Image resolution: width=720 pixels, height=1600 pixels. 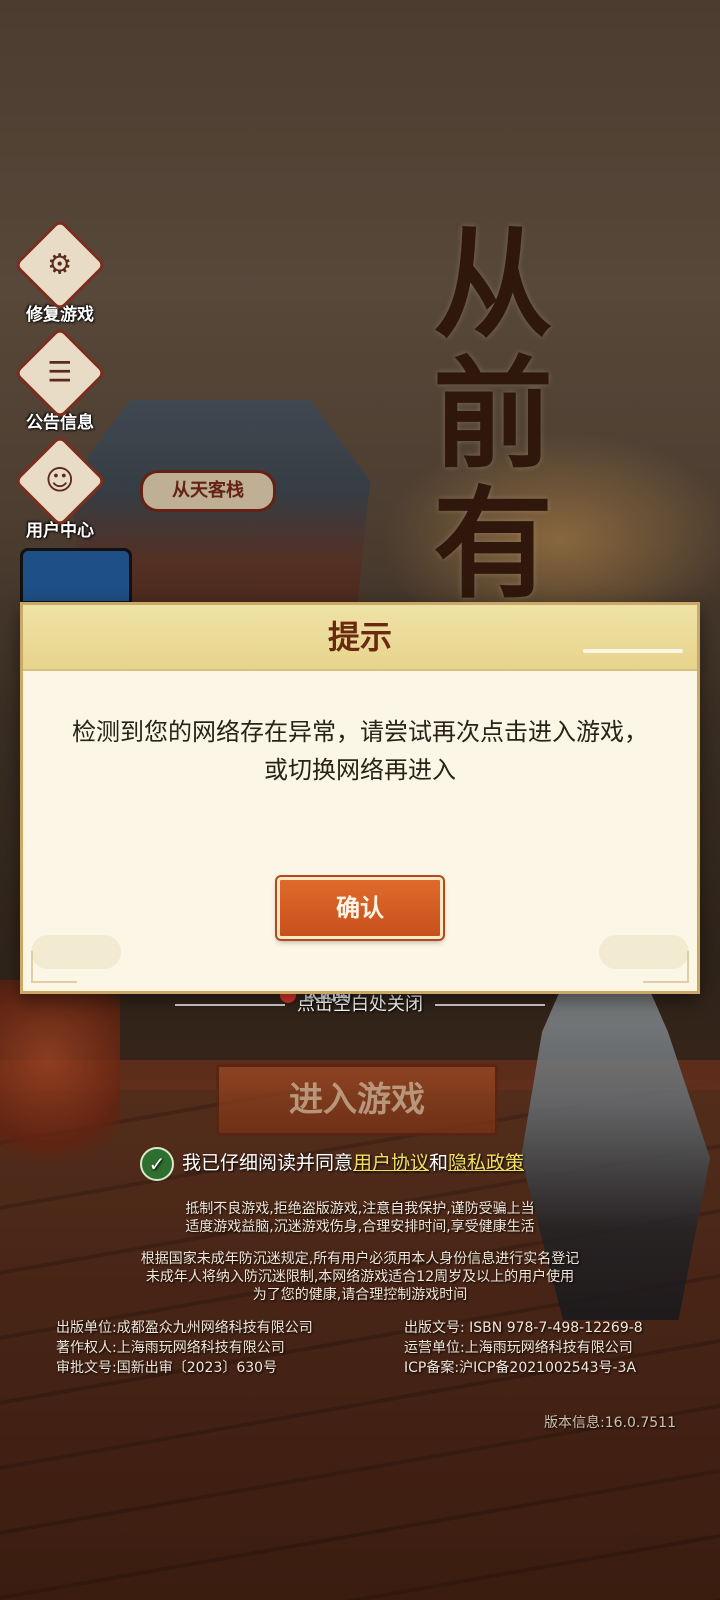 What do you see at coordinates (439, 1163) in the screenshot?
I see `agreement-and: 和` at bounding box center [439, 1163].